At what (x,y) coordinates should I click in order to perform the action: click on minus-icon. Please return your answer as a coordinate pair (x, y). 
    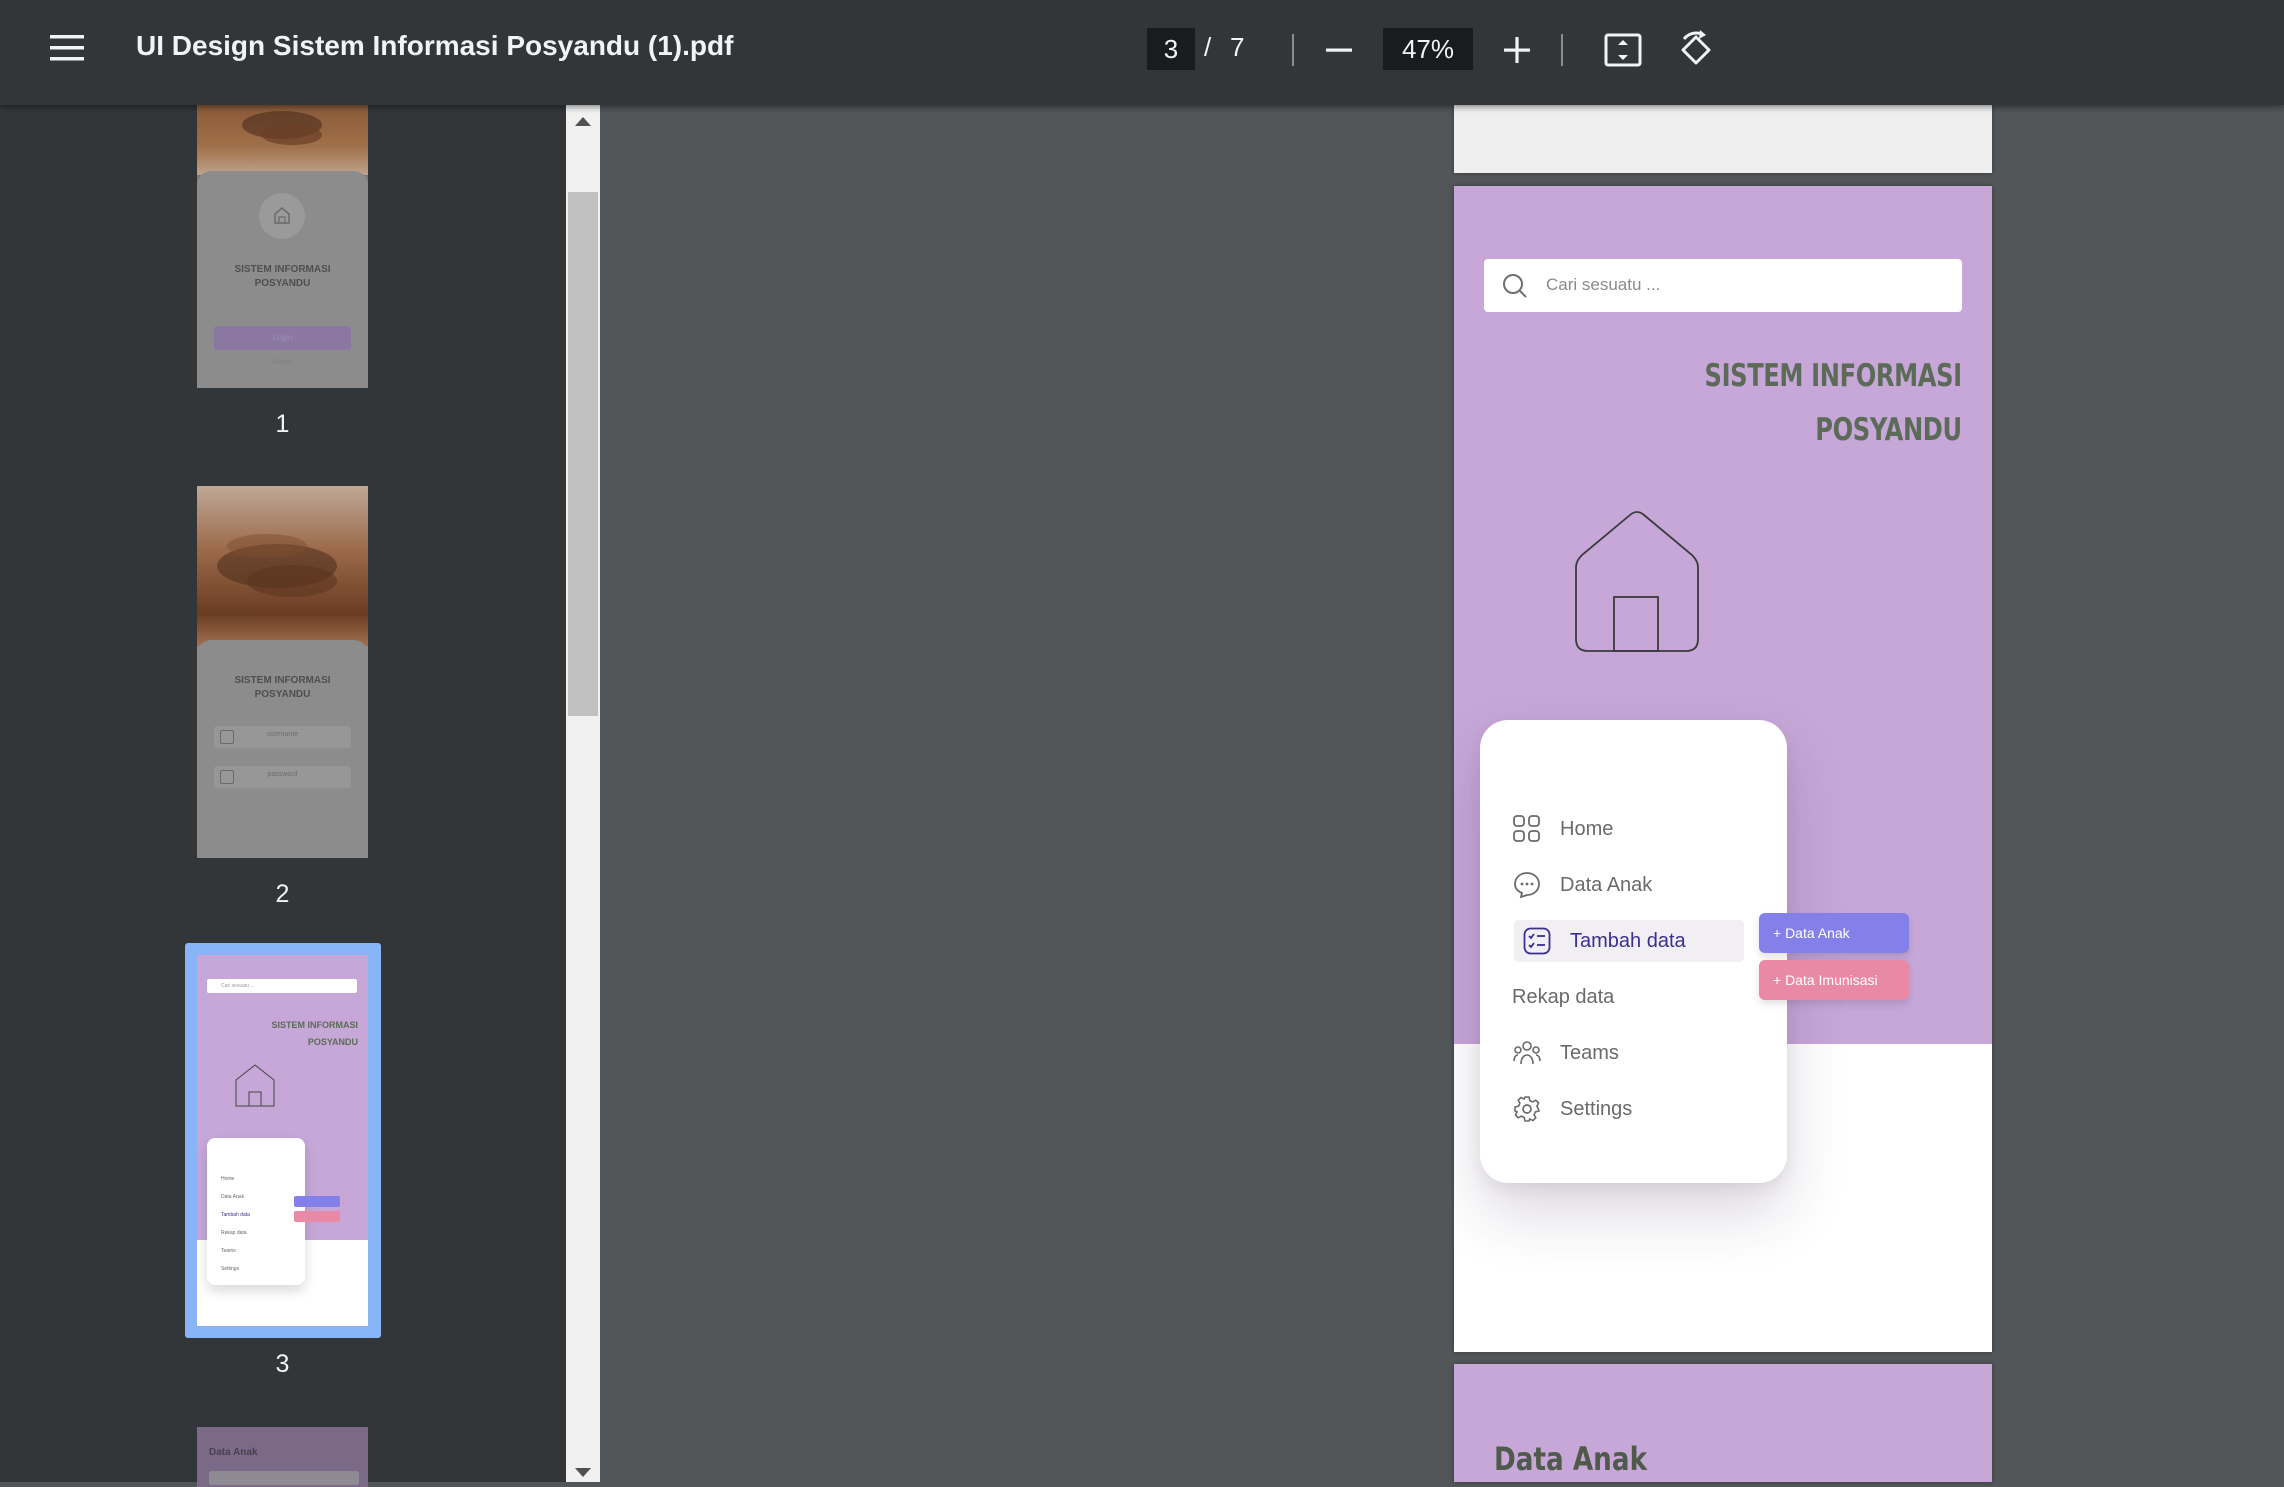
    Looking at the image, I should click on (1339, 50).